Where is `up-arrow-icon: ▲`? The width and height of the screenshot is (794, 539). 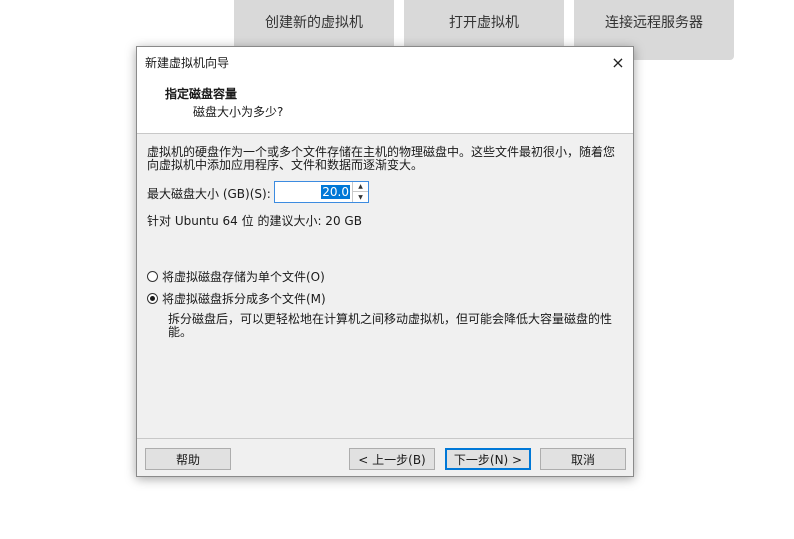 up-arrow-icon: ▲ is located at coordinates (360, 186).